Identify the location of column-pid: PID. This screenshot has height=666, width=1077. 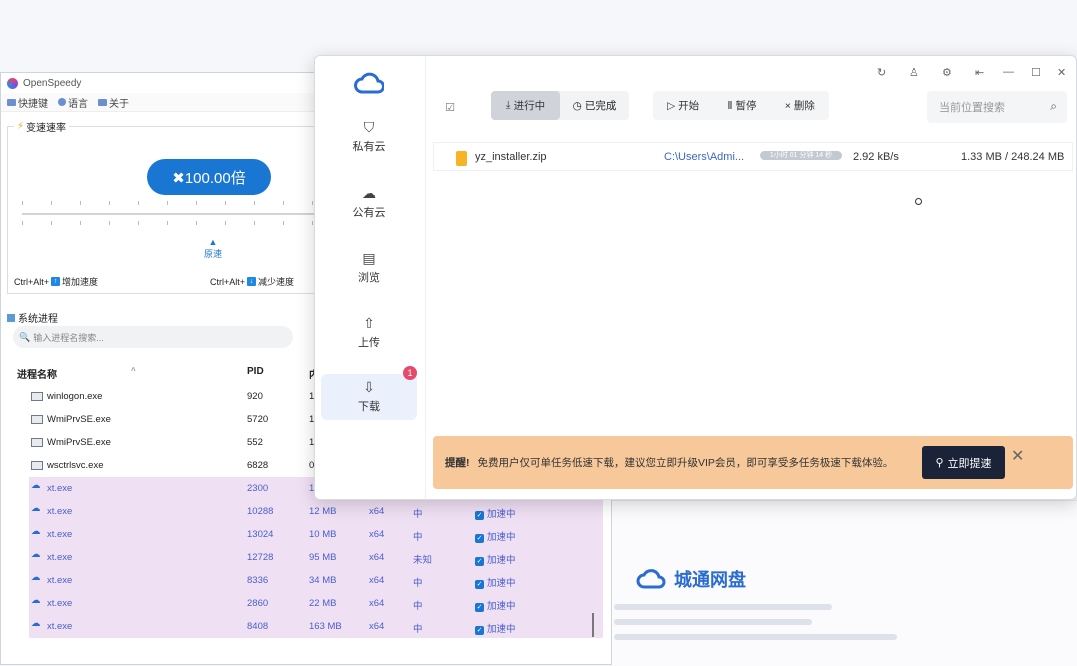
(255, 371).